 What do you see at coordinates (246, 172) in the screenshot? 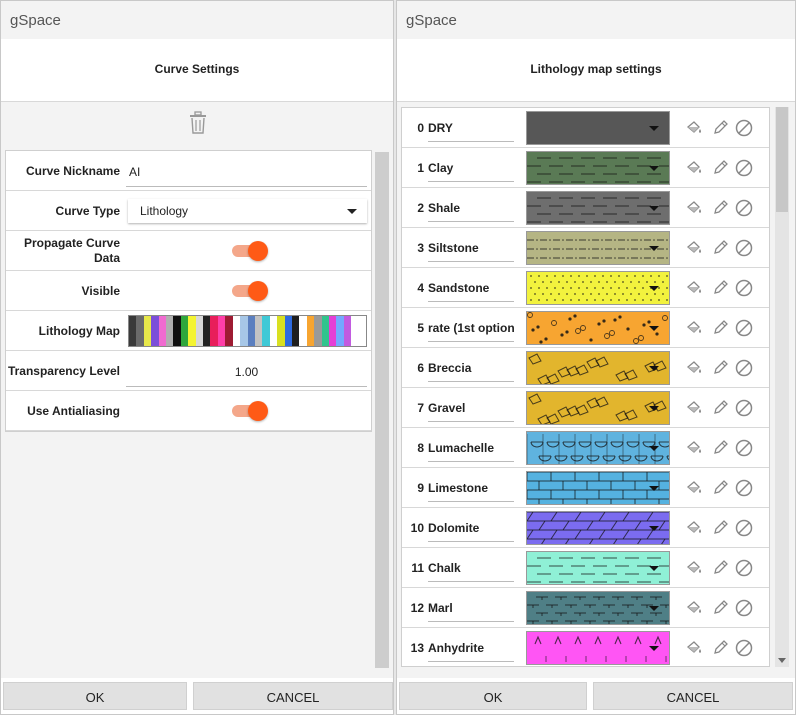
I see `curve-nickname-input: AI` at bounding box center [246, 172].